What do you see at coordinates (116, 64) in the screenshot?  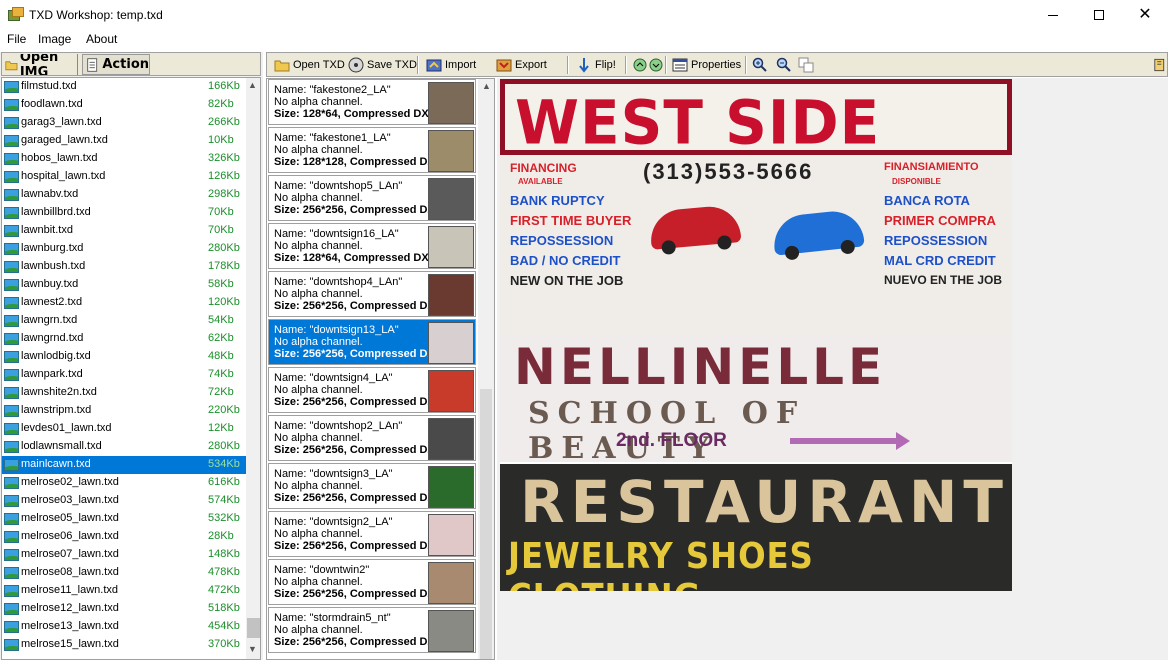 I see `action-button: Action` at bounding box center [116, 64].